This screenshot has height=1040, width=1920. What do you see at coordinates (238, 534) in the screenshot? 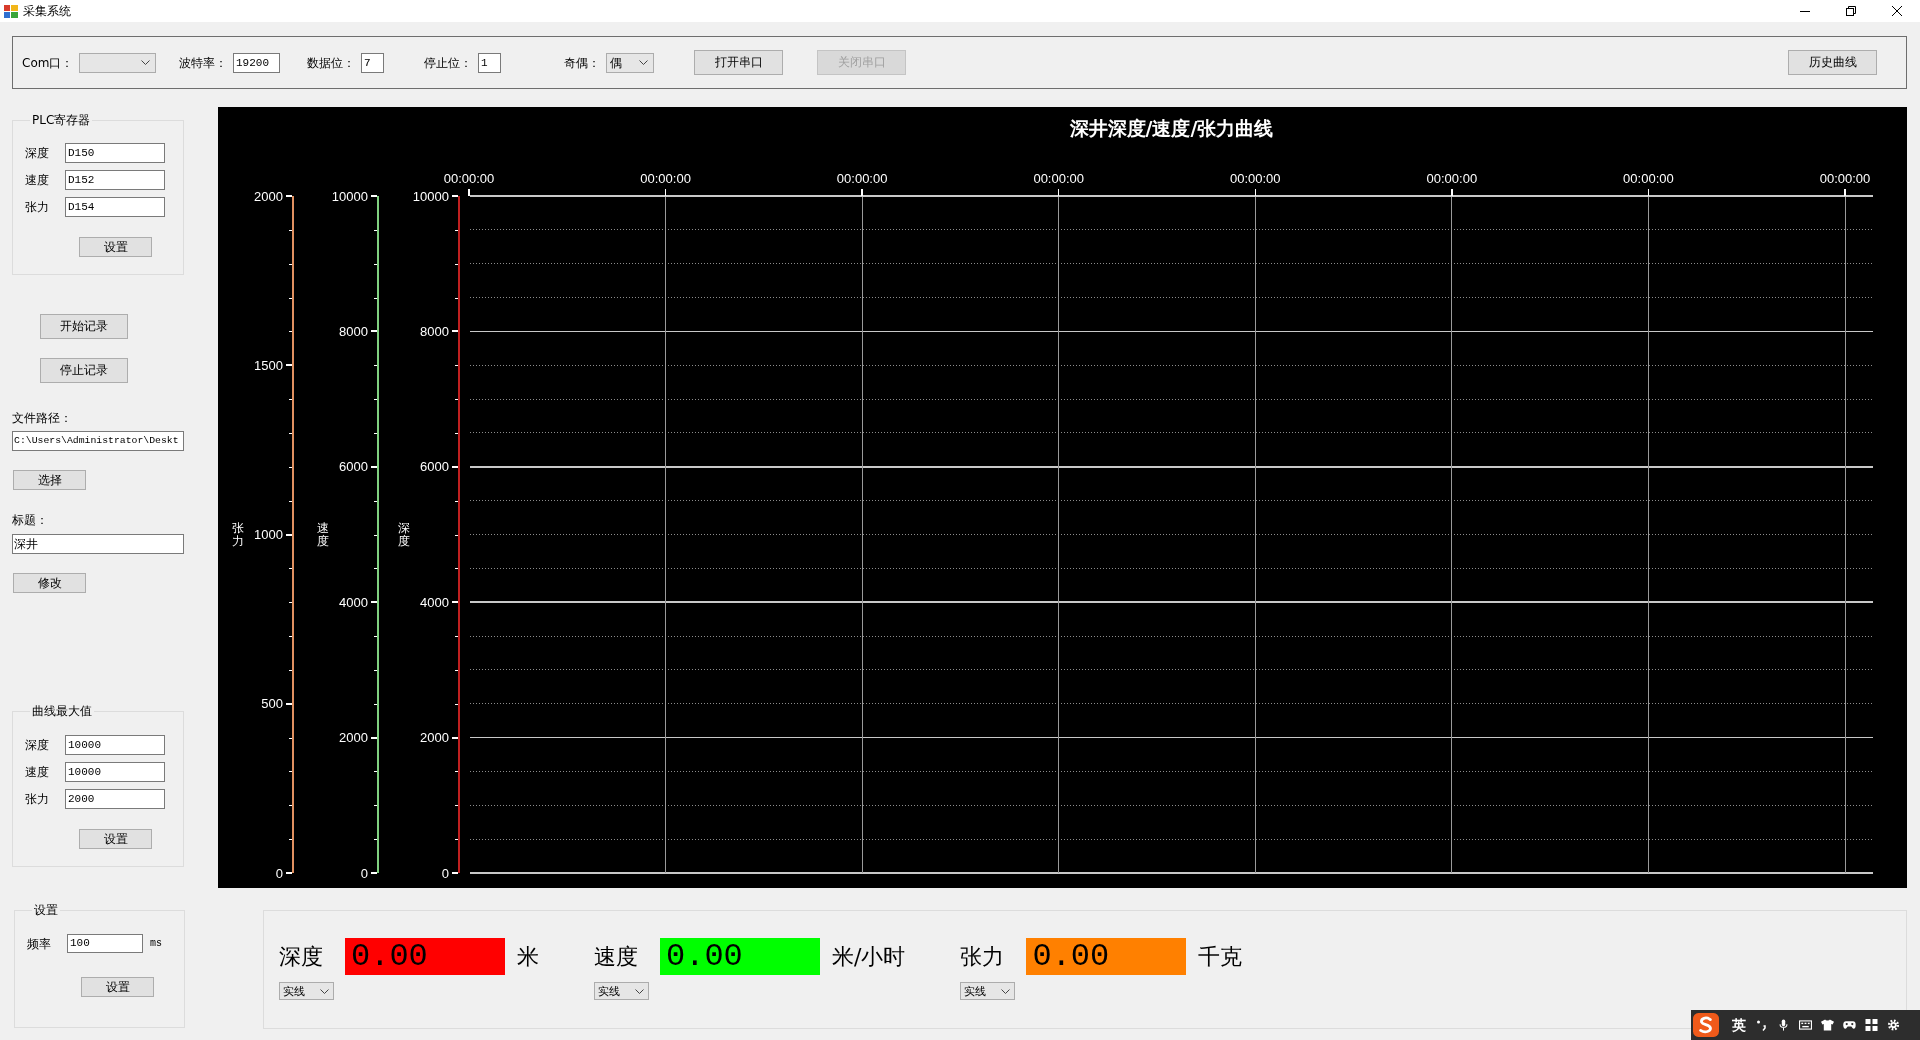
I see `axis-title: 张力` at bounding box center [238, 534].